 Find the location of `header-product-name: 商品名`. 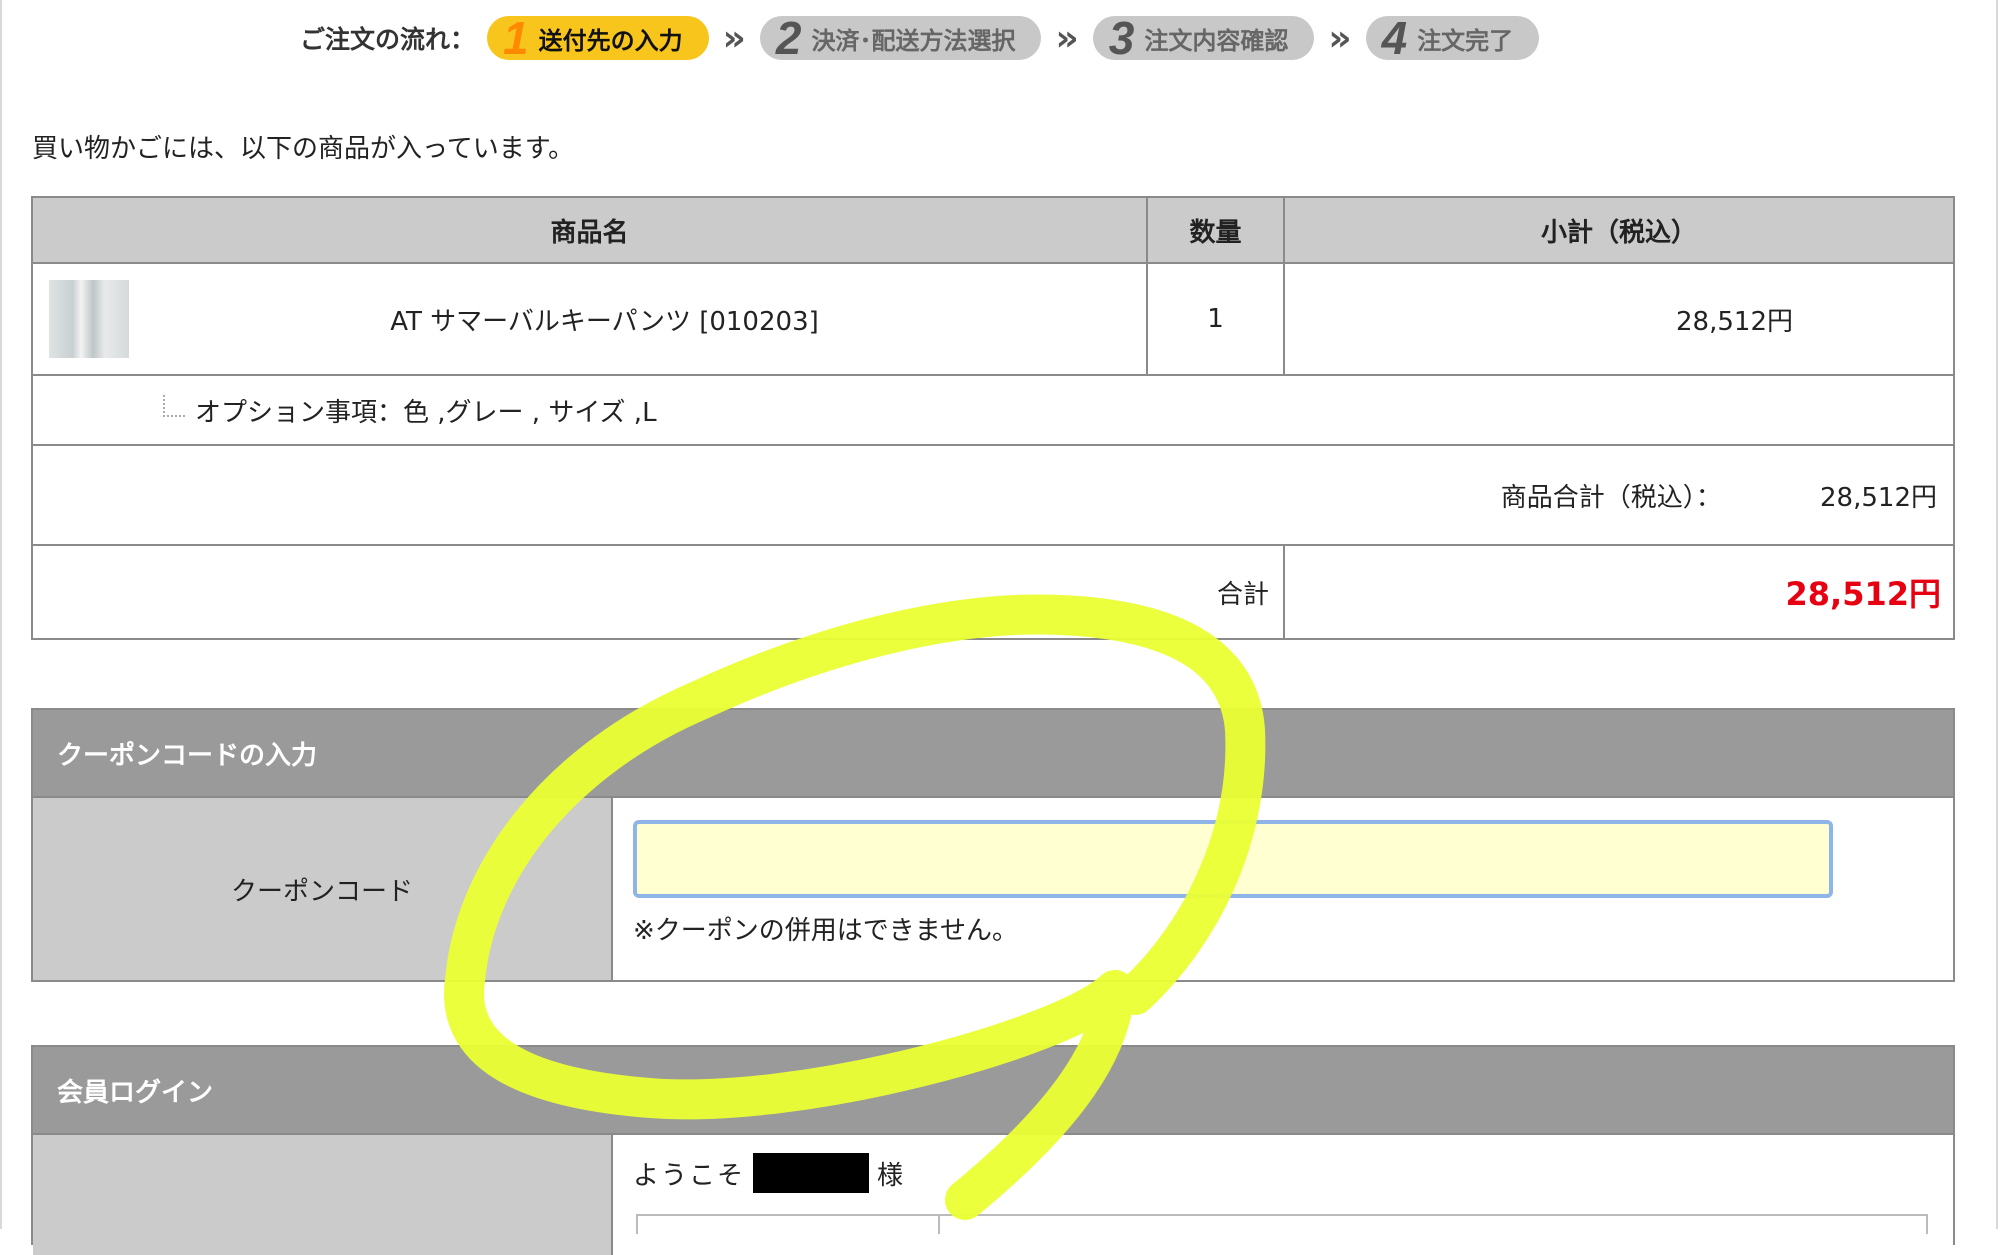

header-product-name: 商品名 is located at coordinates (589, 230).